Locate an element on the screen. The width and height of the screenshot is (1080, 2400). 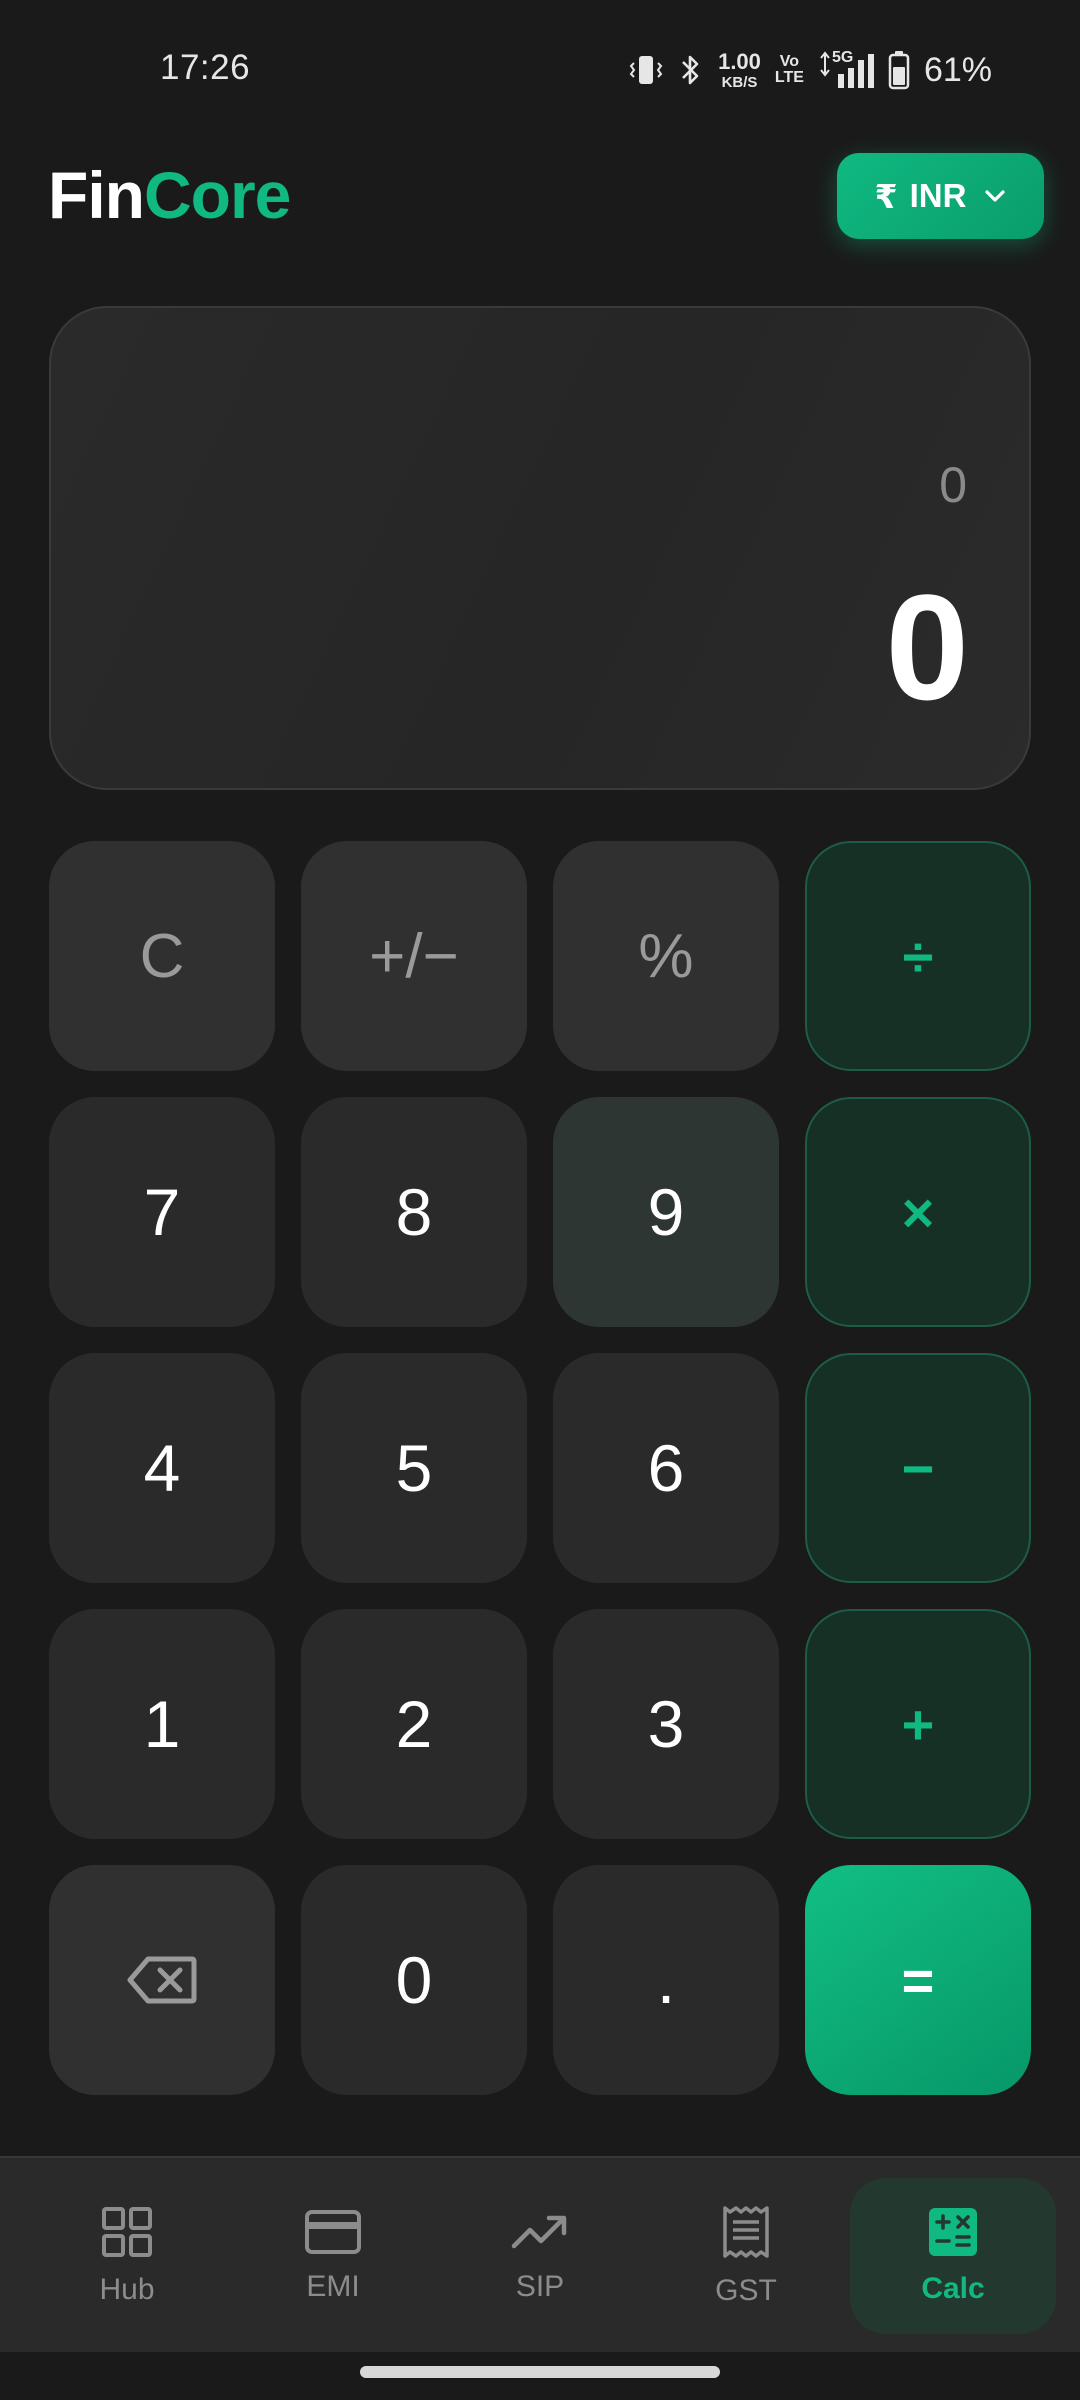
digit-7-button: 7 is located at coordinates (162, 1212).